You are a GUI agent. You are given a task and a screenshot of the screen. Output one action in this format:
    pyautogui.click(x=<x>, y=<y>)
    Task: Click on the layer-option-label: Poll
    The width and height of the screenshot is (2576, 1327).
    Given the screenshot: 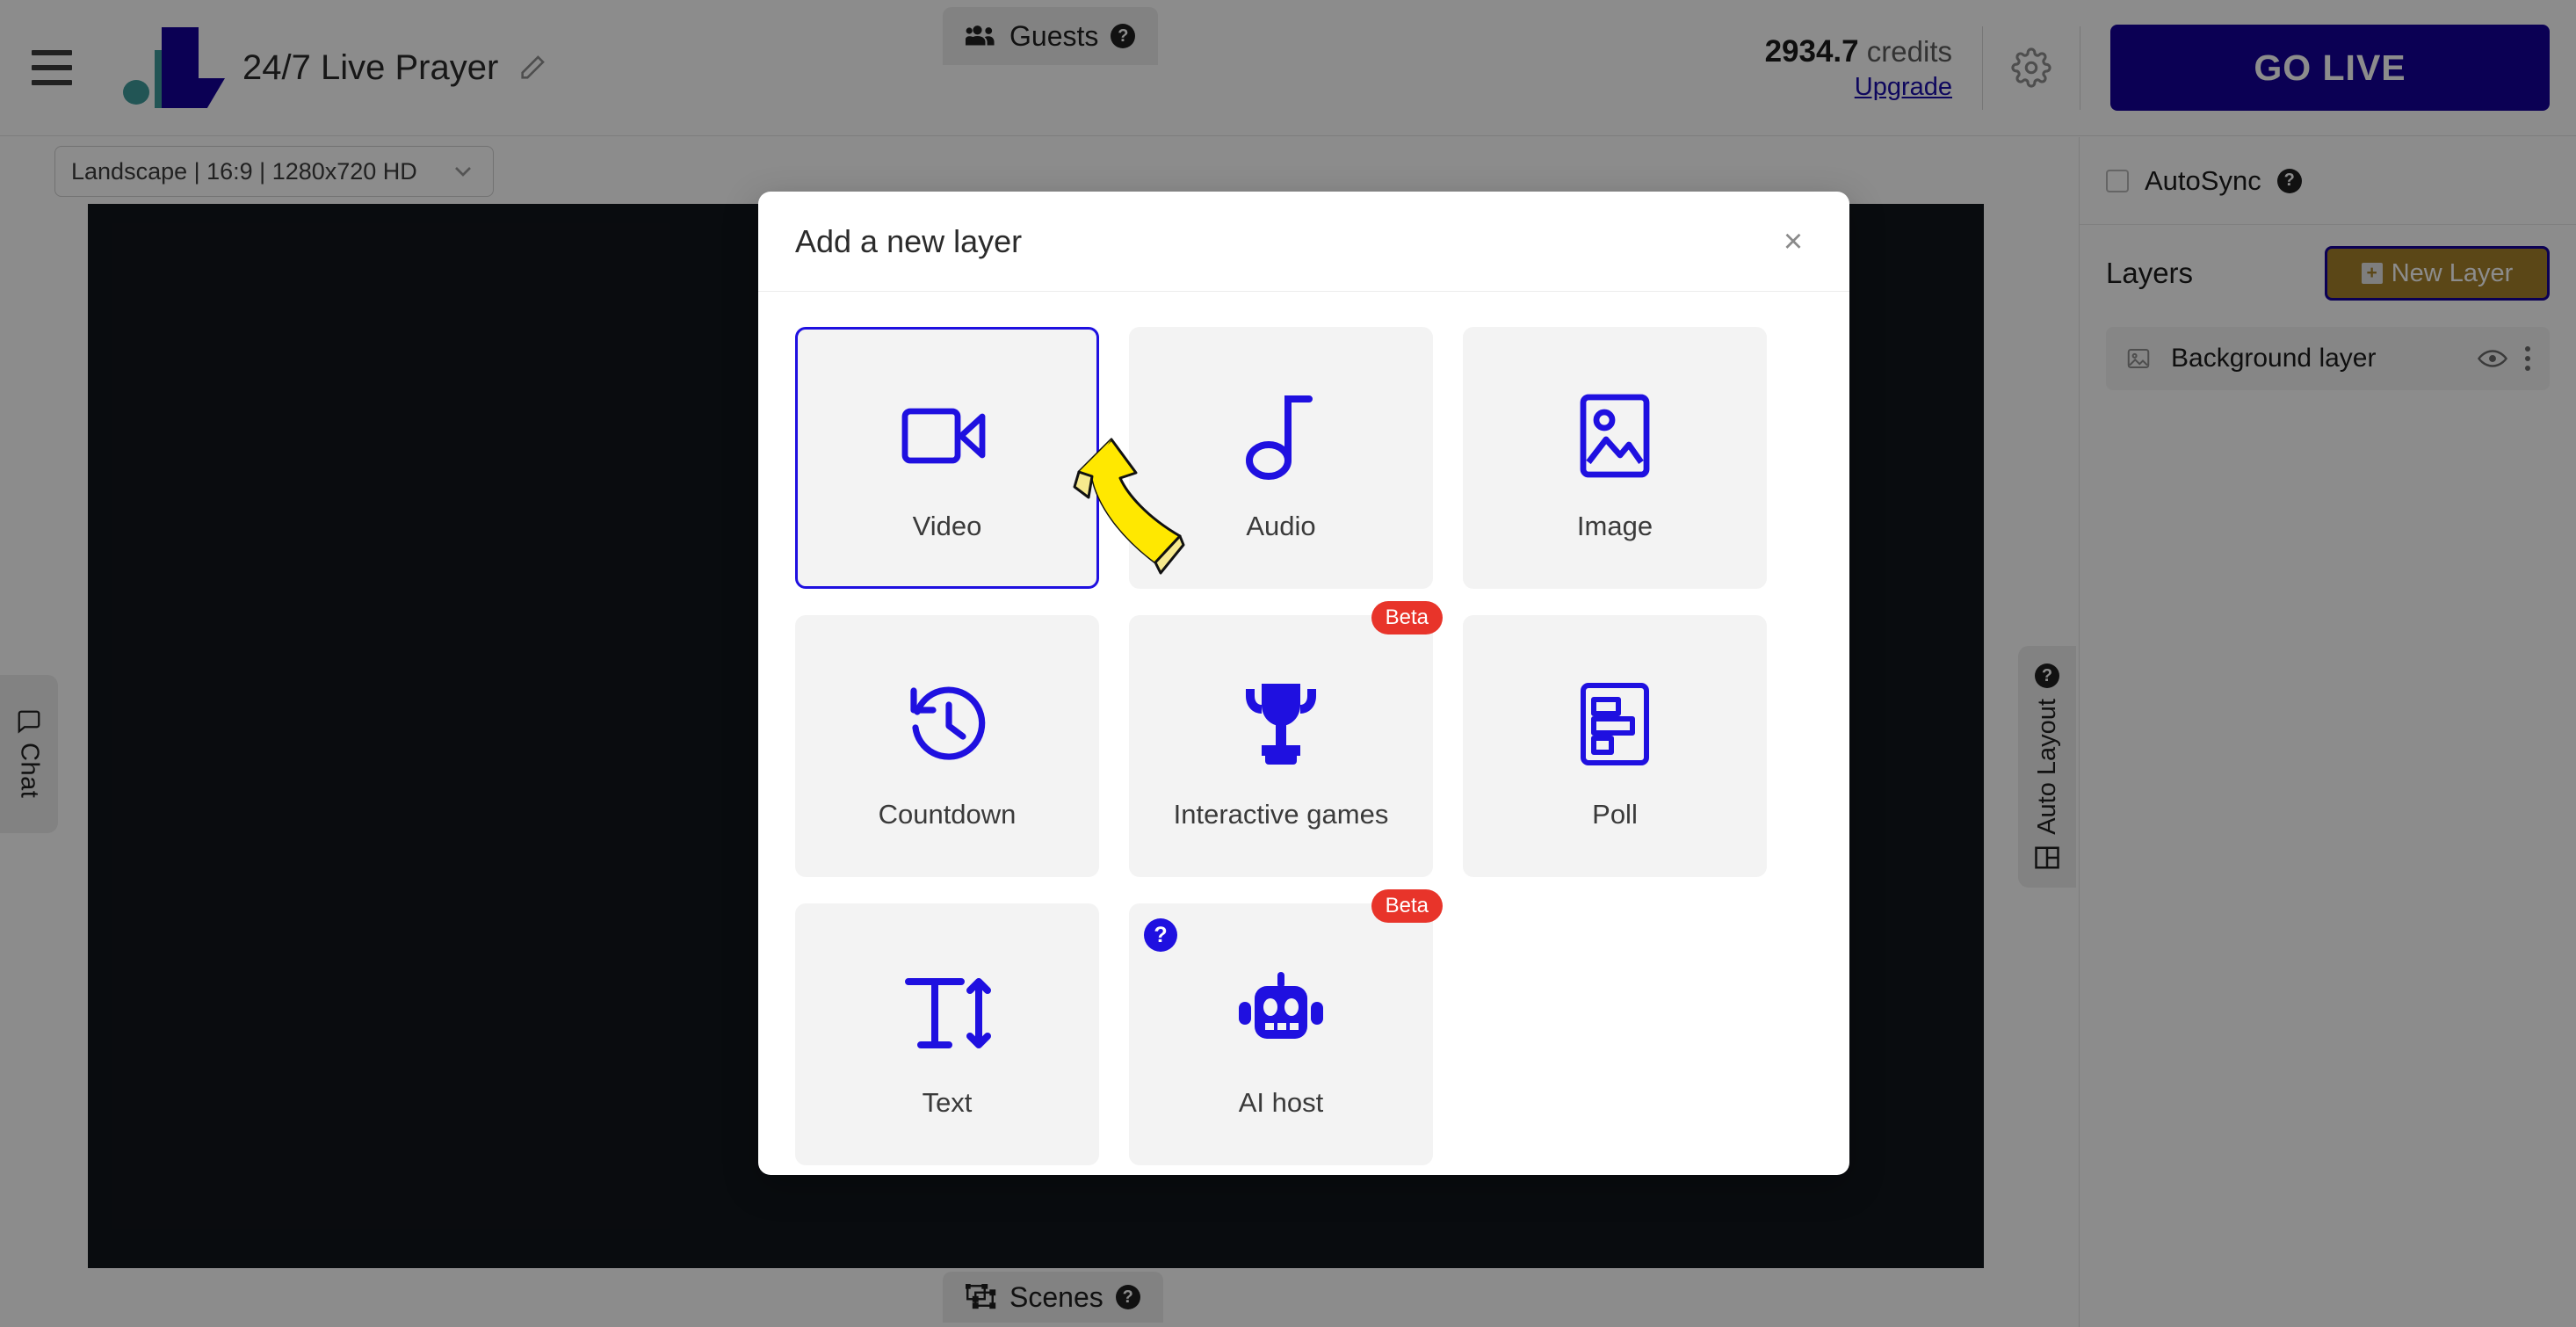 What is the action you would take?
    pyautogui.click(x=1615, y=814)
    